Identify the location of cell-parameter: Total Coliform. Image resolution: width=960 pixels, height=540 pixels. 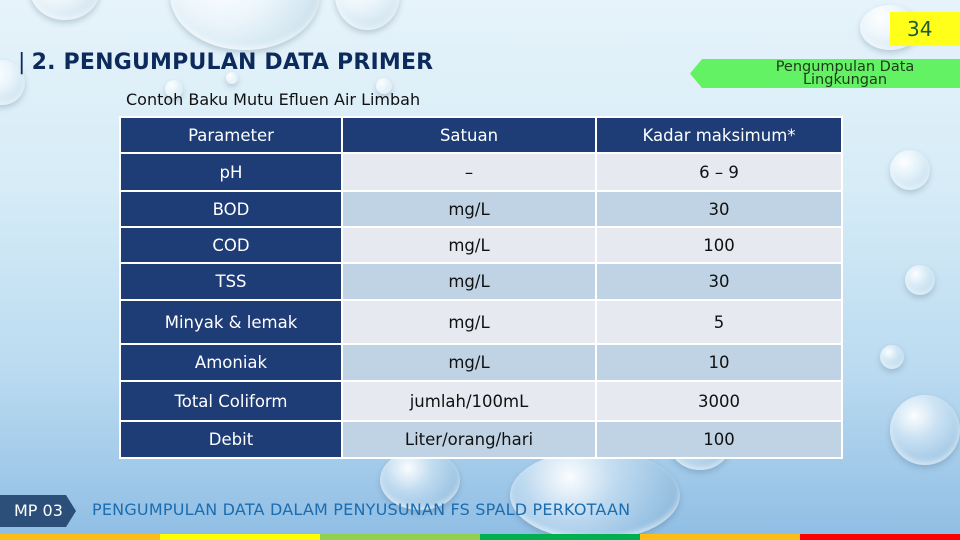
(231, 401).